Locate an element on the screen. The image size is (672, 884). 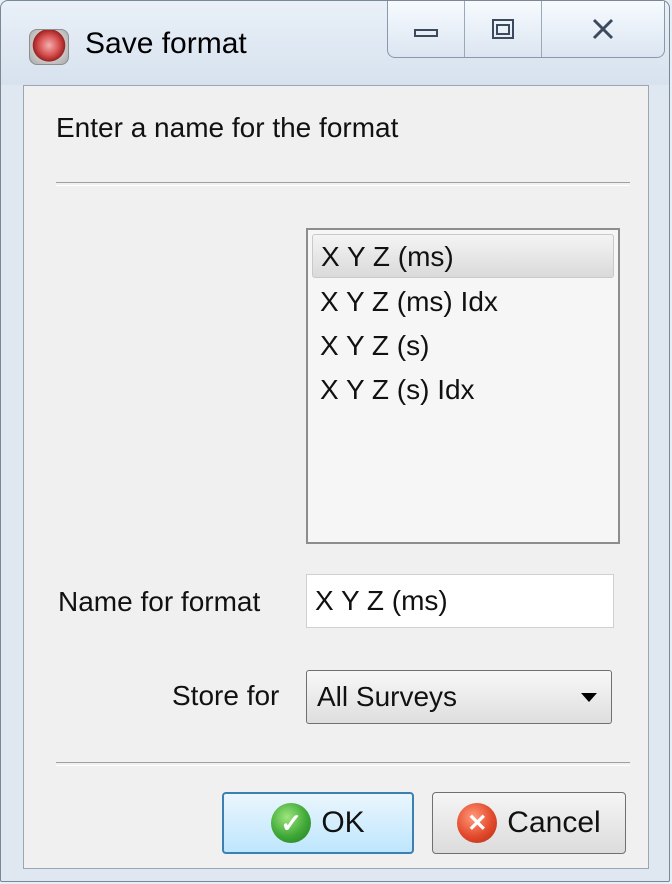
store-for-label: Store for is located at coordinates (226, 695).